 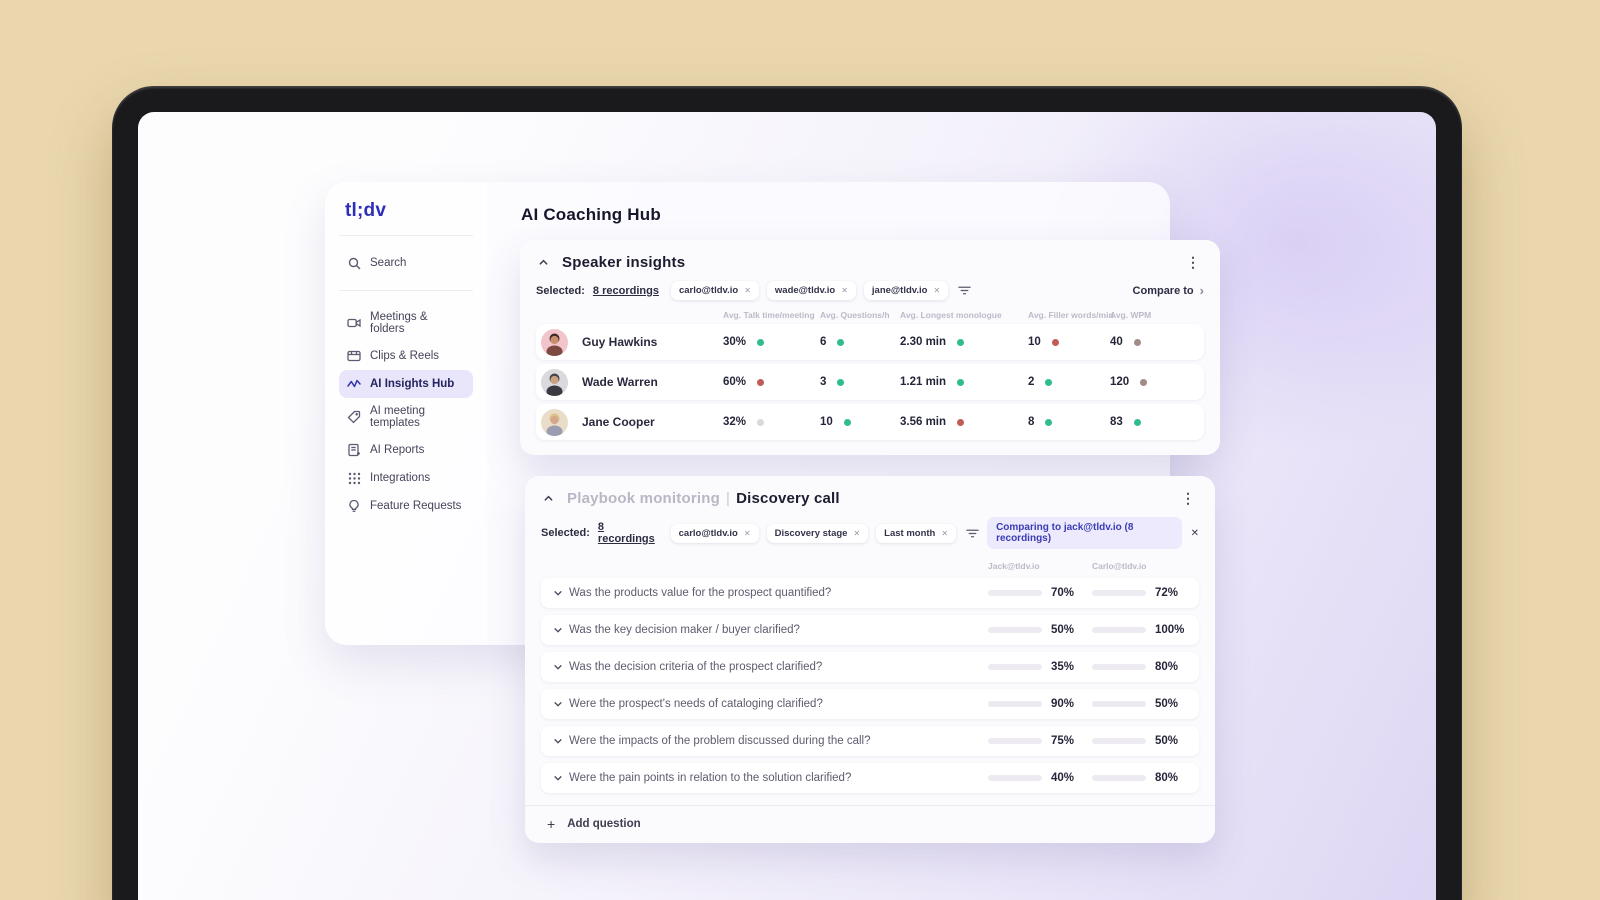 What do you see at coordinates (811, 533) in the screenshot?
I see `chip-label: Discovery stage` at bounding box center [811, 533].